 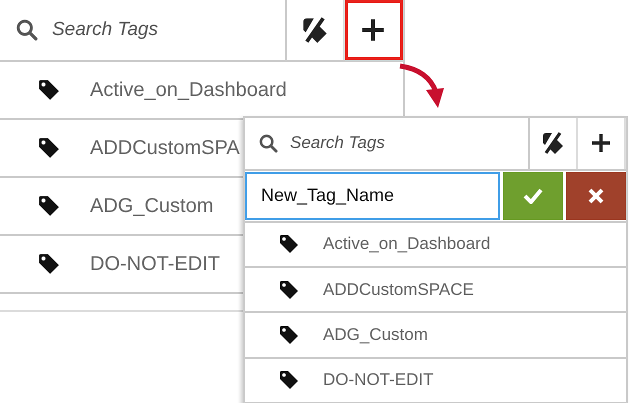 What do you see at coordinates (188, 90) in the screenshot?
I see `tag-name: Active_on_Dashboard` at bounding box center [188, 90].